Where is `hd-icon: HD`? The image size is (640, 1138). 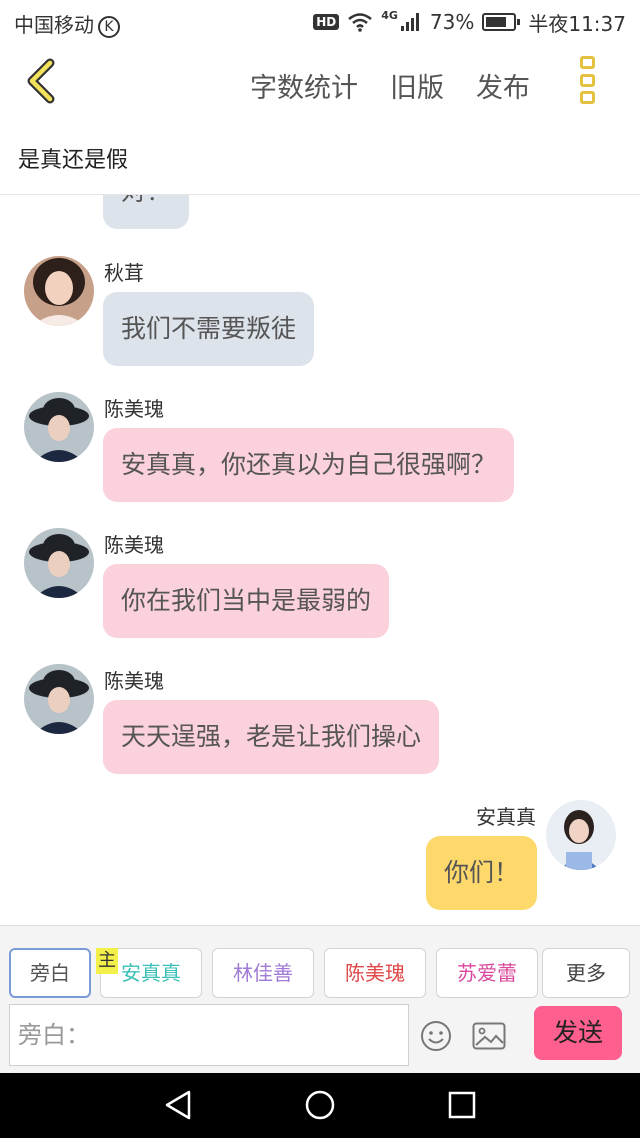 hd-icon: HD is located at coordinates (326, 22).